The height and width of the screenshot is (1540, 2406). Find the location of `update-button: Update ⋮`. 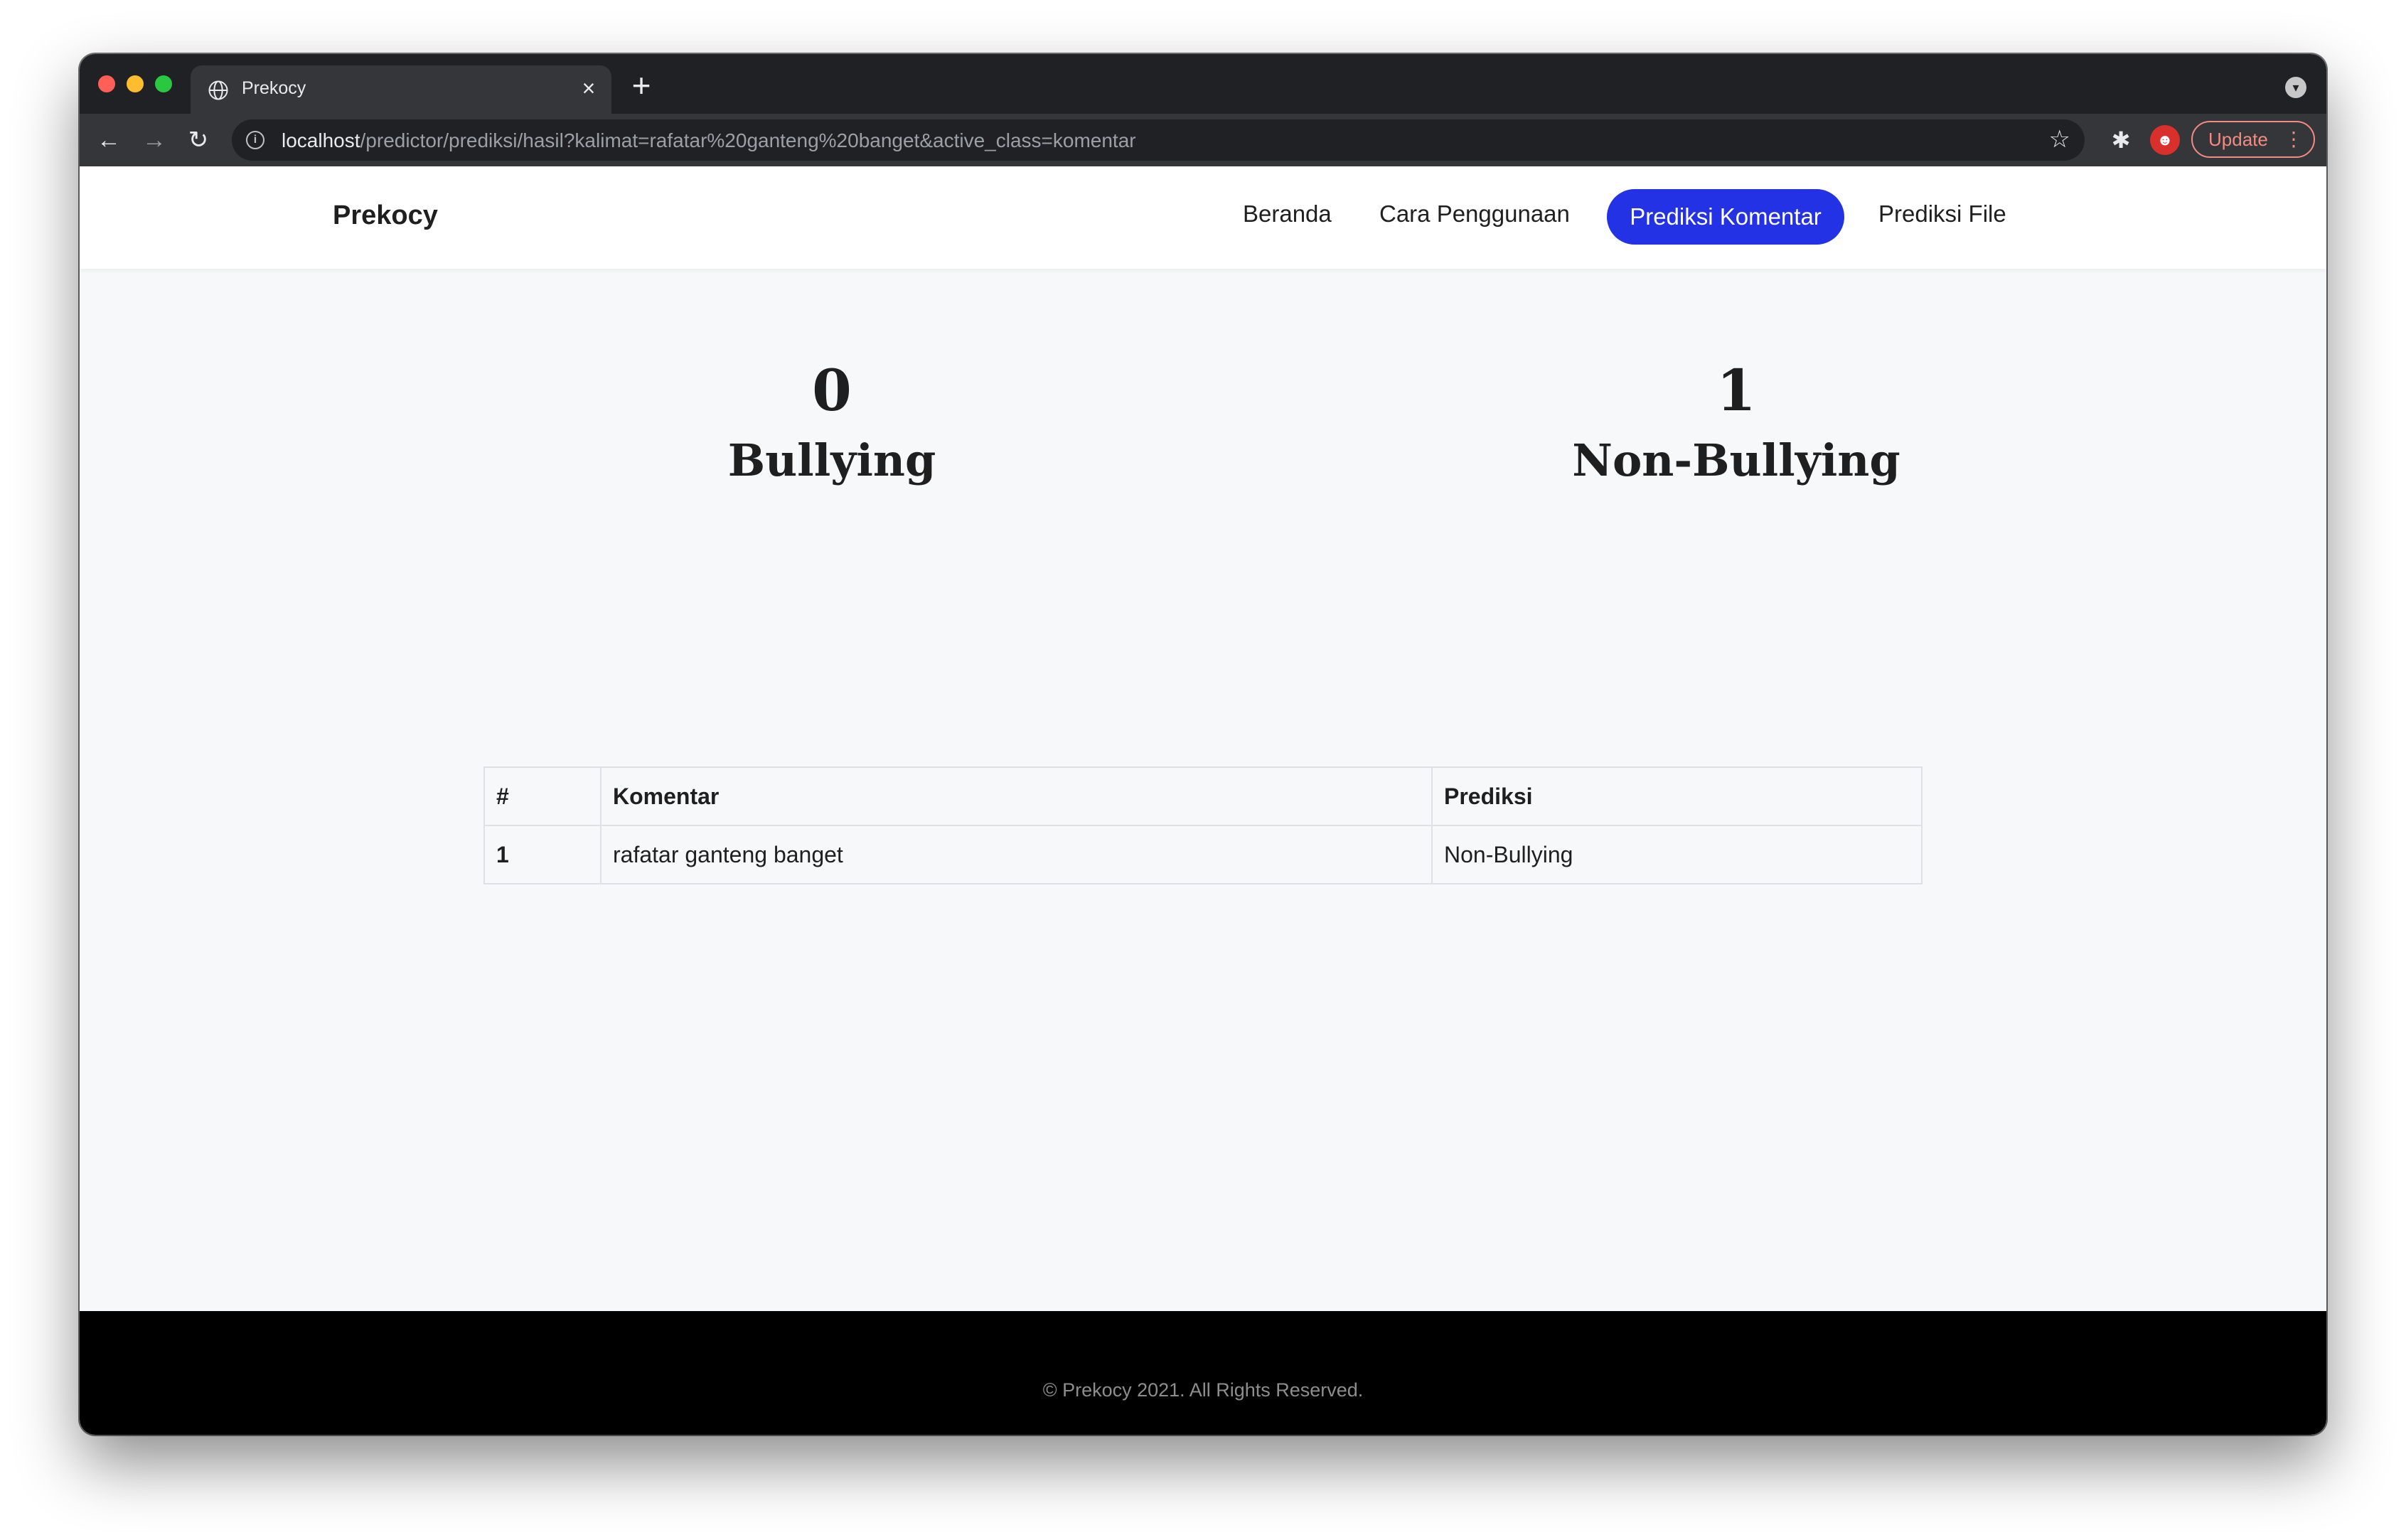

update-button: Update ⋮ is located at coordinates (2253, 139).